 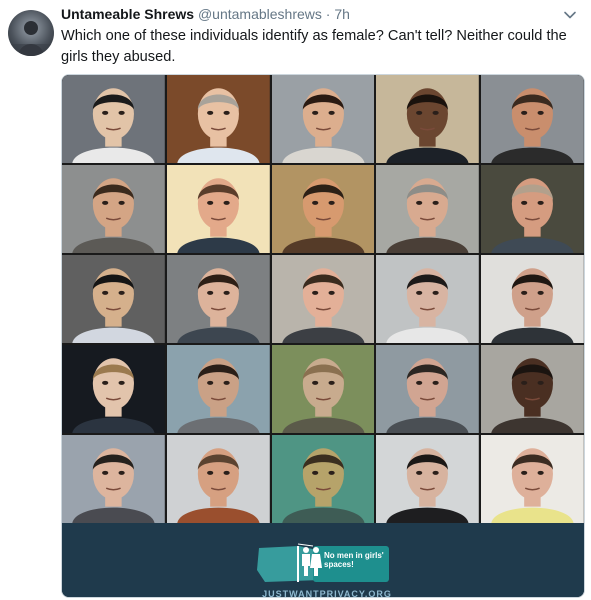 I want to click on avatar, so click(x=31, y=33).